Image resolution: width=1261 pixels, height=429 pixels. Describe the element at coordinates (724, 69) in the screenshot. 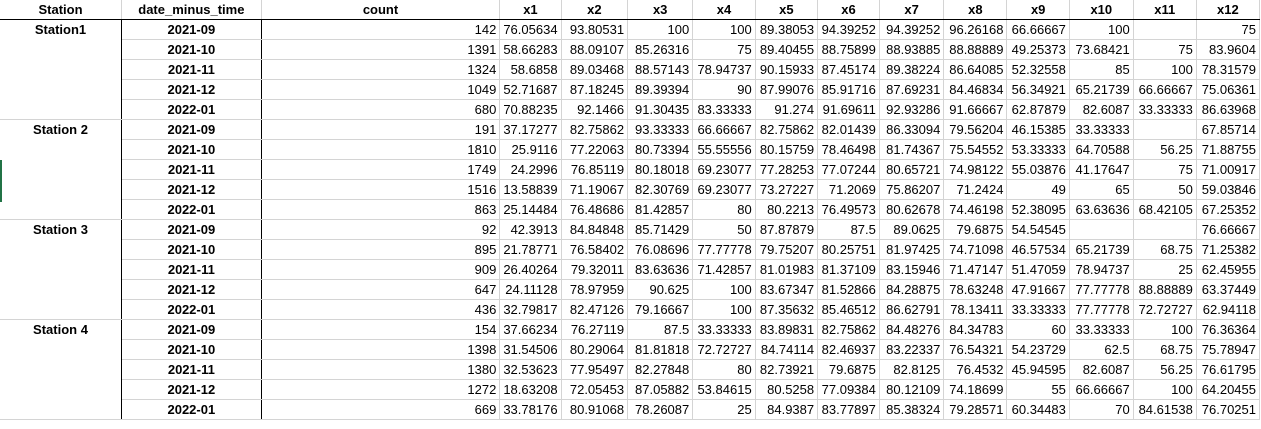

I see `value-cell: 78.94737` at that location.